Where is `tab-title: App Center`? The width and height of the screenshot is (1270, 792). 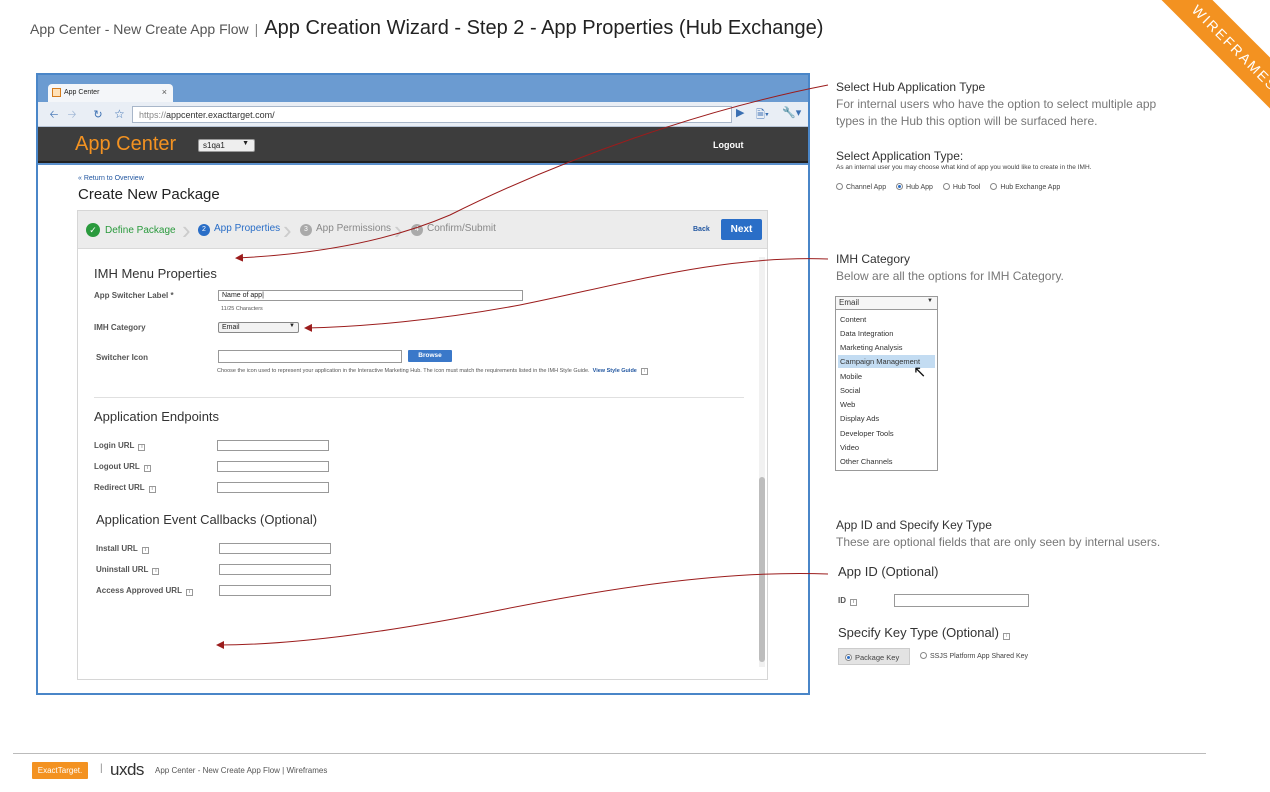
tab-title: App Center is located at coordinates (82, 92).